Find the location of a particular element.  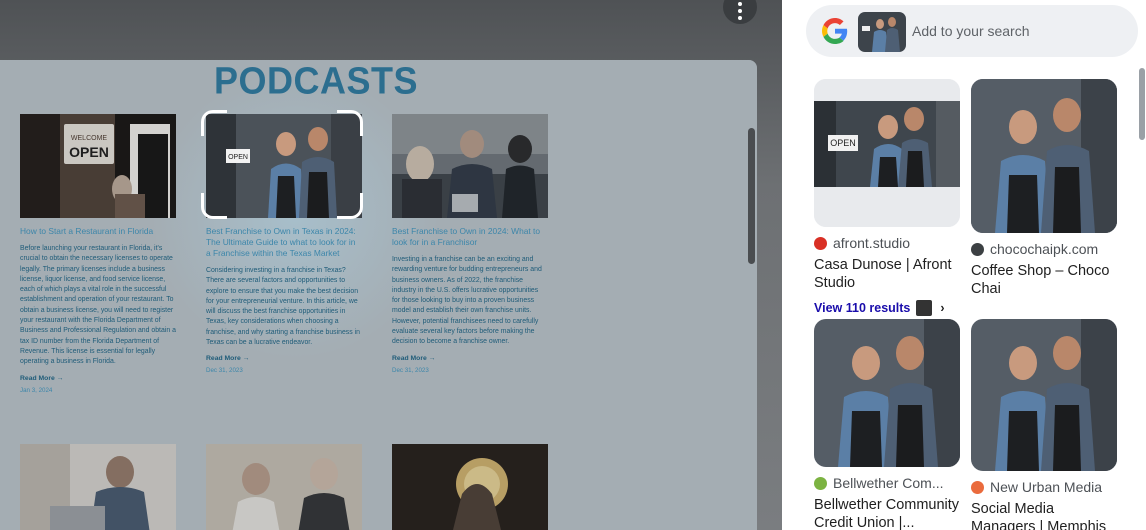

page-scrollbar is located at coordinates (751, 196).